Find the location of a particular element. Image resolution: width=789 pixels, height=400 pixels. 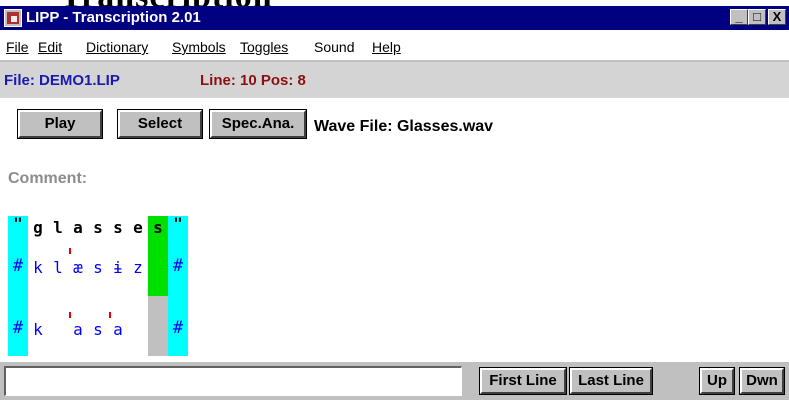

last-line-button: Last Line is located at coordinates (611, 381).